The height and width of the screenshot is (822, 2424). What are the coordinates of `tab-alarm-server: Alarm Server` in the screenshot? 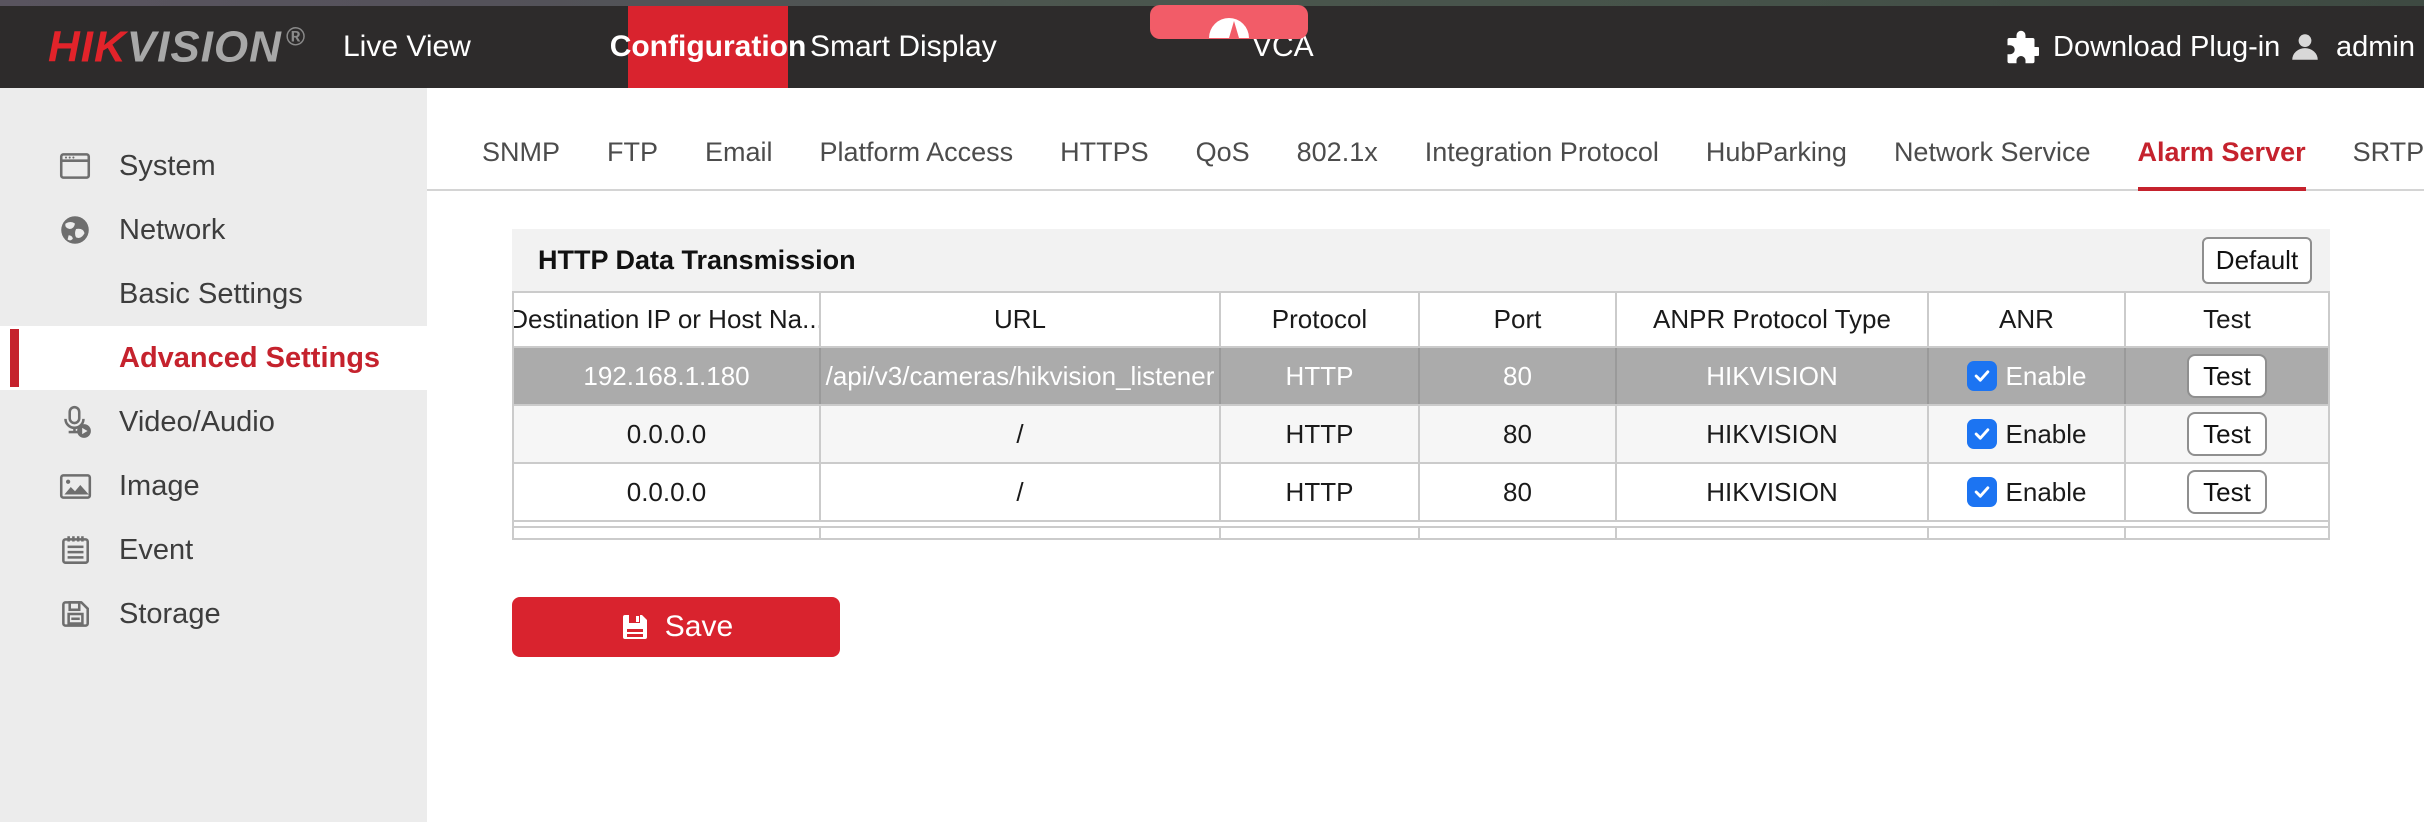 It's located at (2221, 164).